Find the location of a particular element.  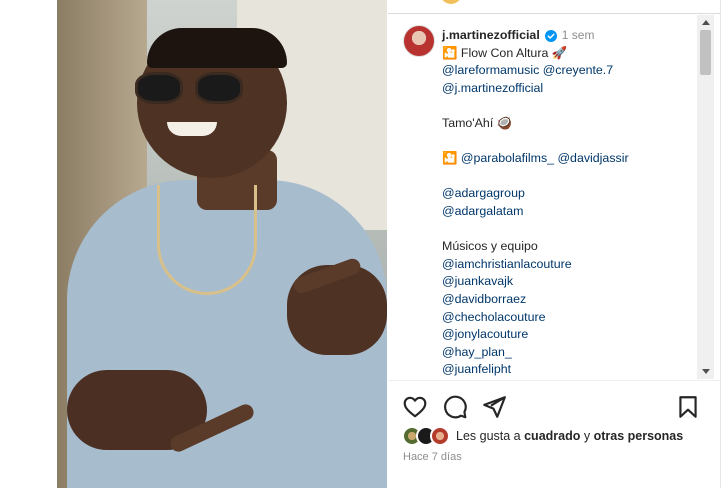

caption-line: Músicos y equipo is located at coordinates (490, 246).